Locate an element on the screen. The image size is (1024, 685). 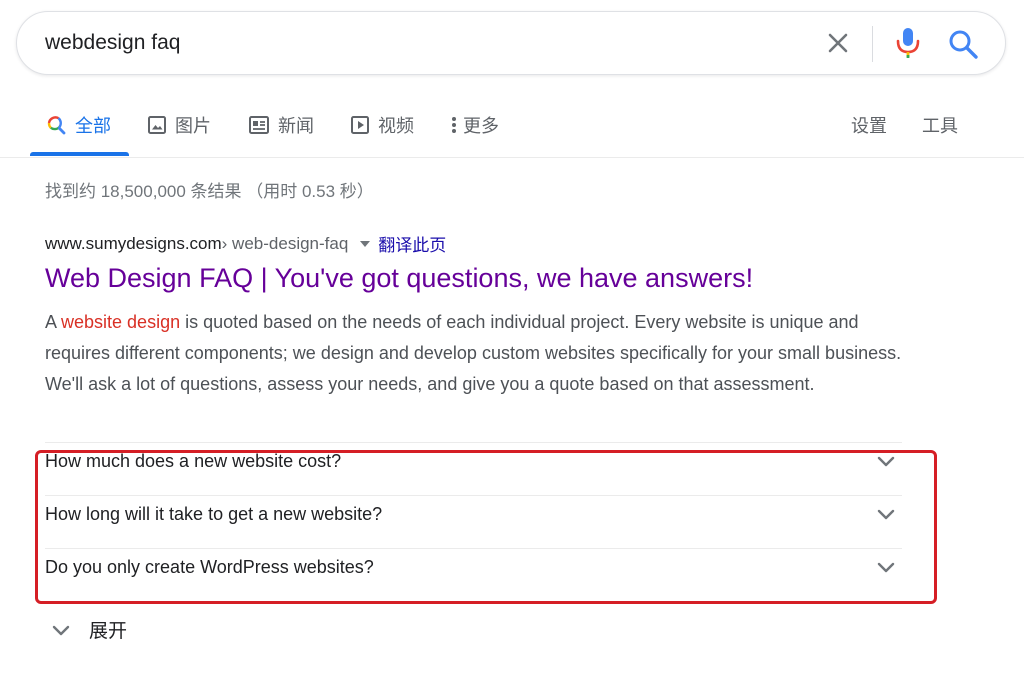
active-tab-indicator is located at coordinates (79, 154).